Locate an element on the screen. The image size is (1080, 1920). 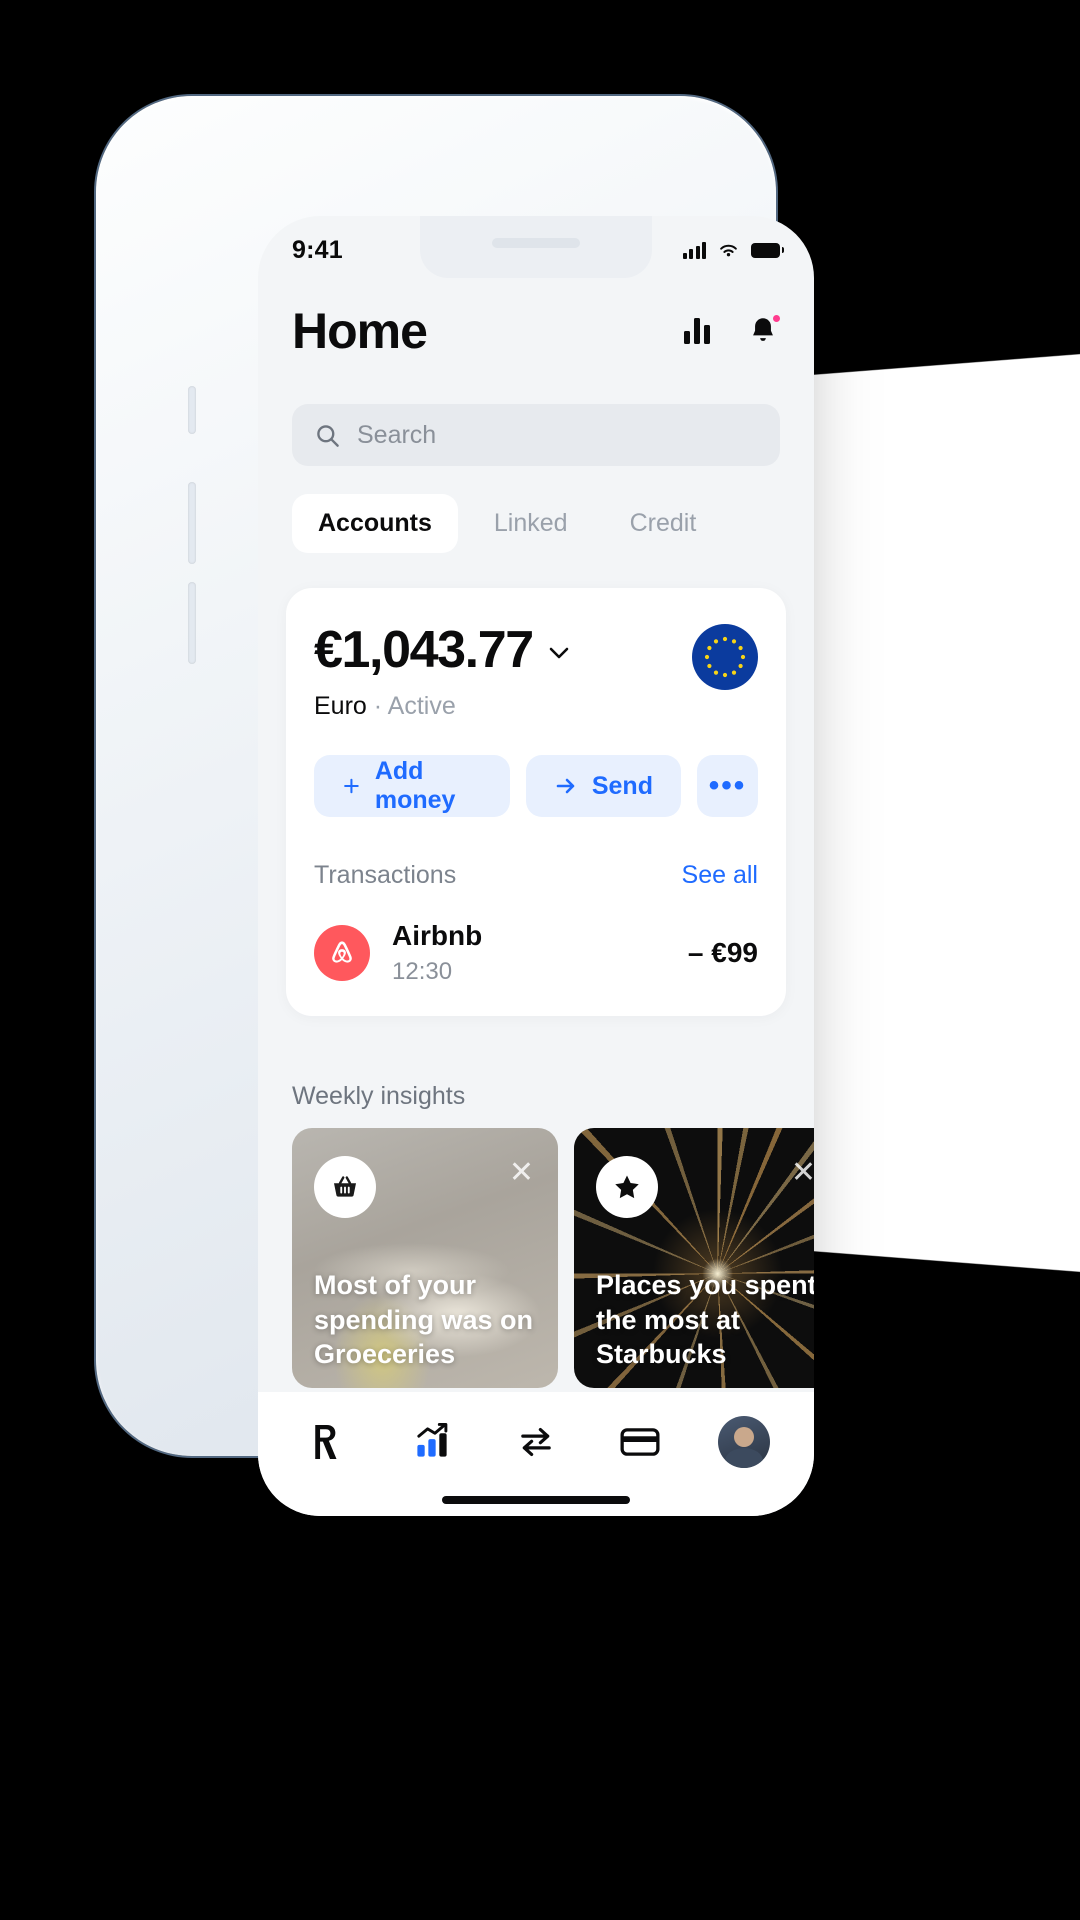
transaction-merchant: Airbnb is located at coordinates (437, 935).